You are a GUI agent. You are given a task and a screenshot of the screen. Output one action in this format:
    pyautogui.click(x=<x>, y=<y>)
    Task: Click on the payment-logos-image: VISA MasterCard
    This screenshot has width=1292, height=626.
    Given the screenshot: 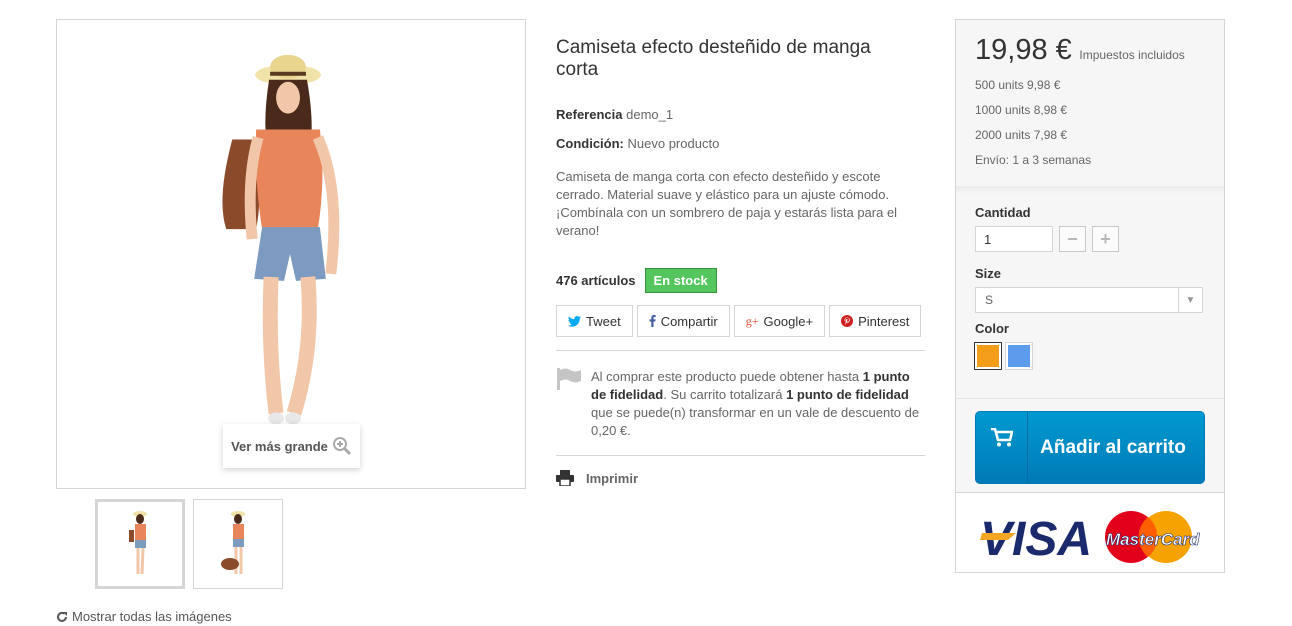 What is the action you would take?
    pyautogui.click(x=1090, y=538)
    